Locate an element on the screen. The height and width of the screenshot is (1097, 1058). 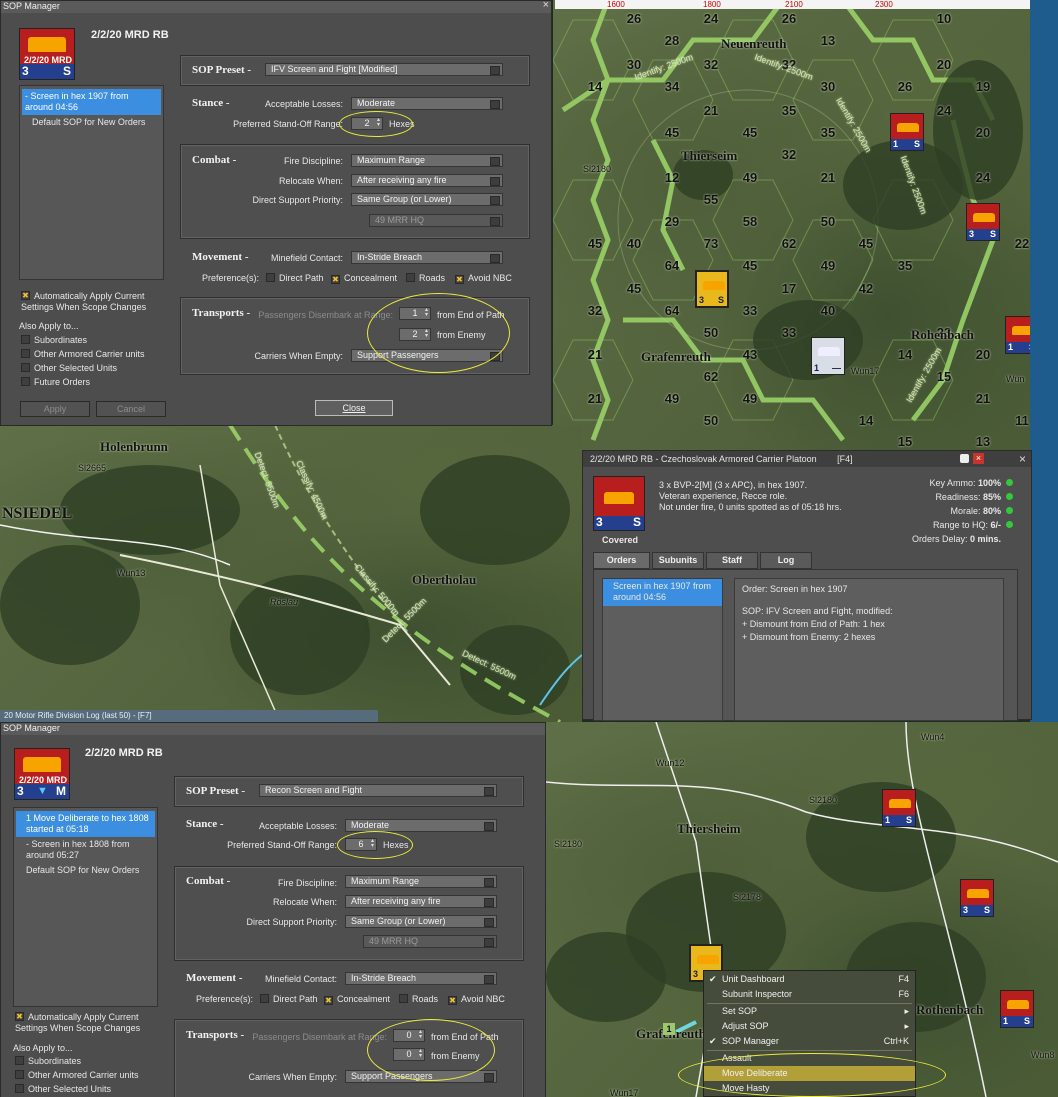
dialog-title: SOP Manager is located at coordinates (273, 729).